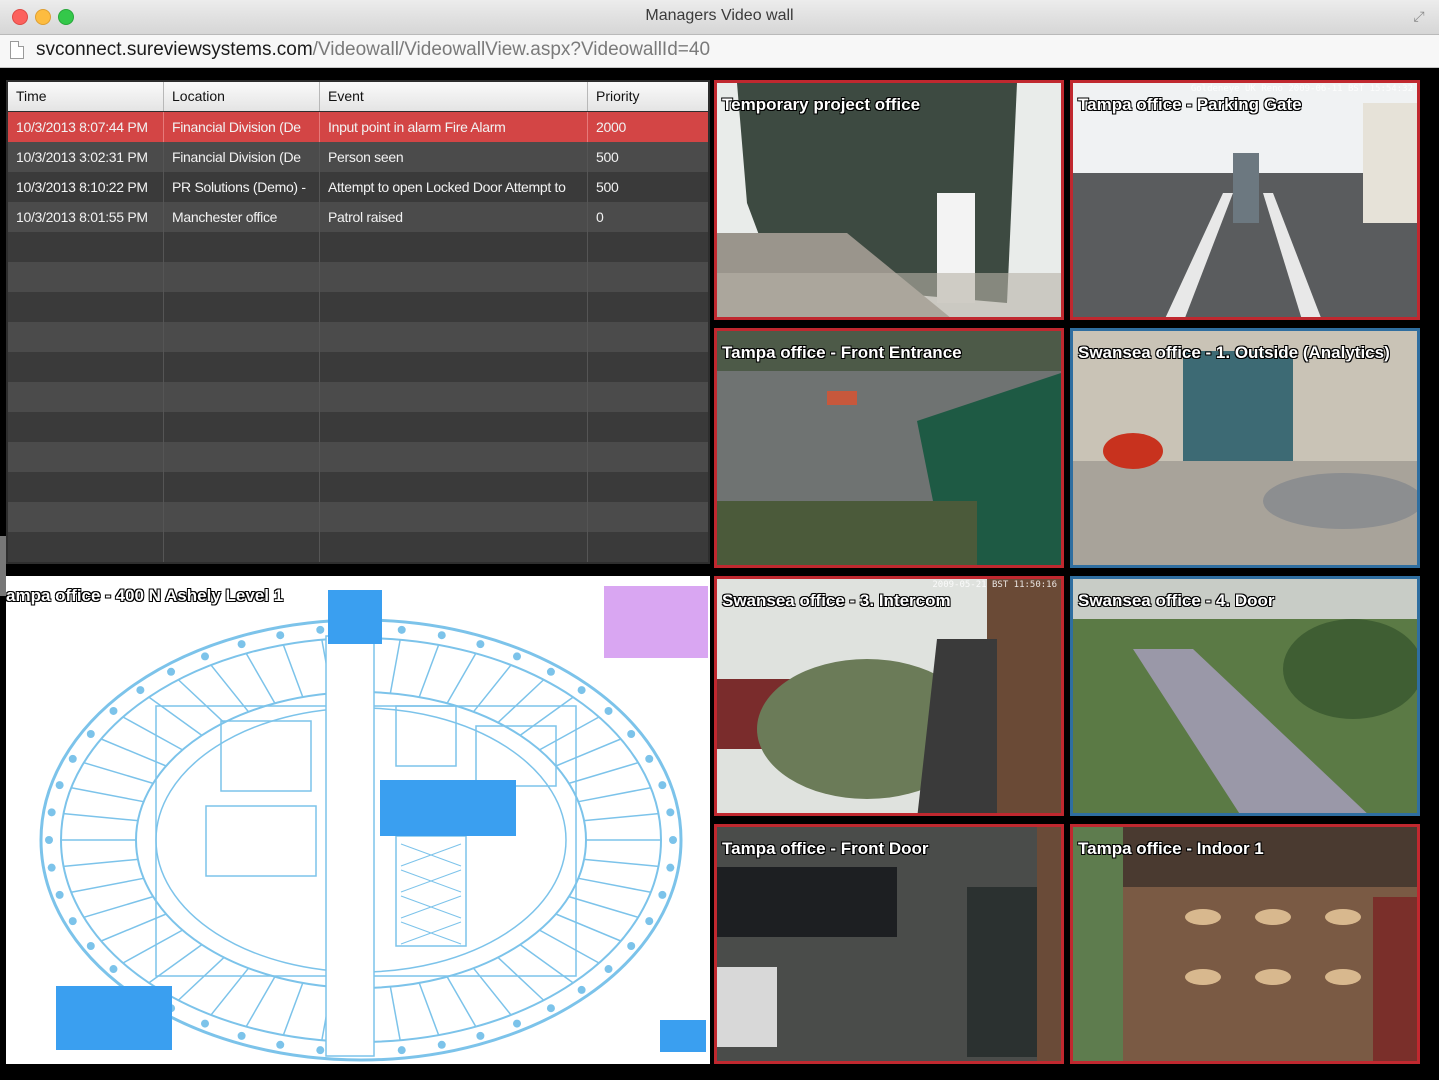 This screenshot has height=1080, width=1439. I want to click on camera-tile: Swansea office - 4. Door, so click(1245, 696).